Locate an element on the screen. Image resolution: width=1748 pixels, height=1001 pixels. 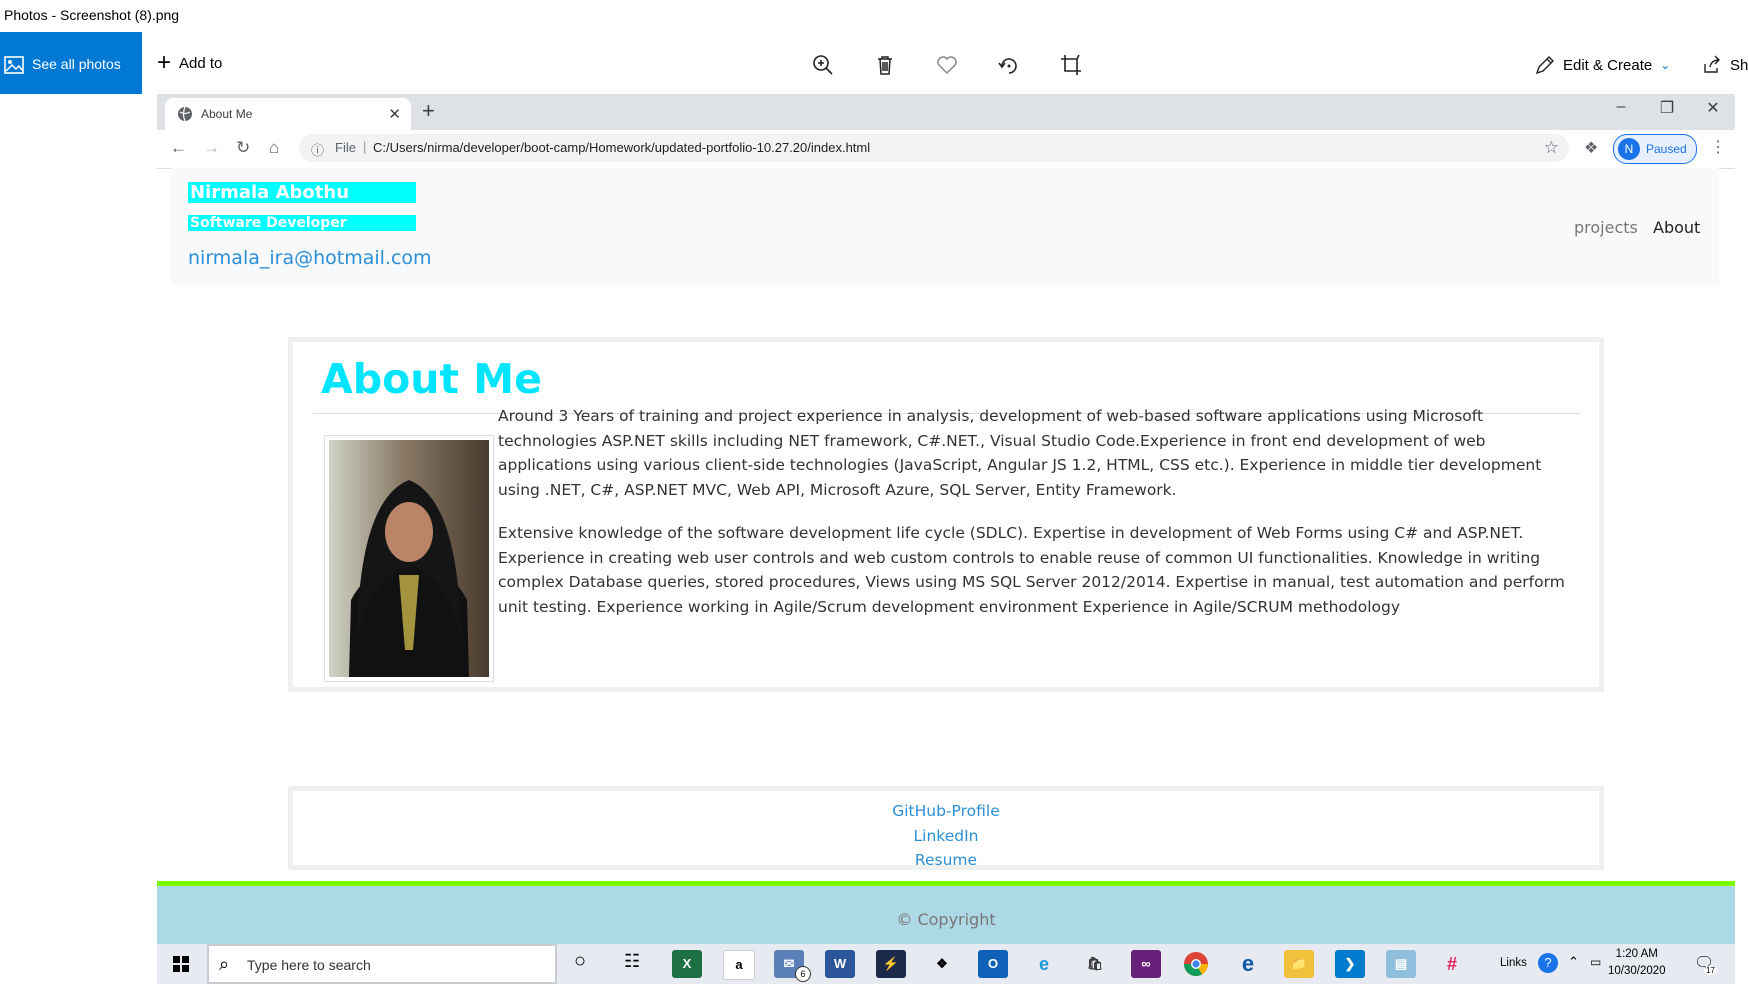
favorite-button is located at coordinates (947, 65).